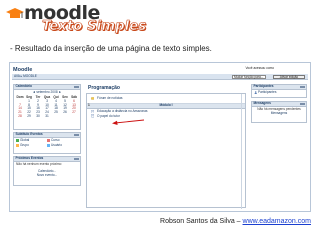  Describe the element at coordinates (243, 98) in the screenshot. I see `topic-0-controls` at that location.